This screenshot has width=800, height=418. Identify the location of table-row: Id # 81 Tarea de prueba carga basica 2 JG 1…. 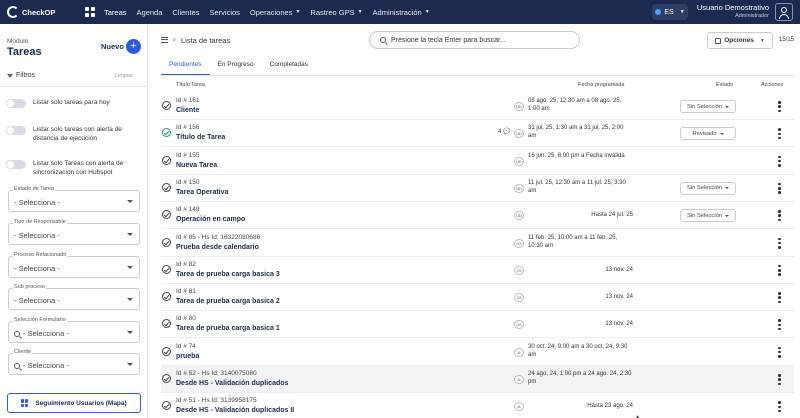
(477, 298).